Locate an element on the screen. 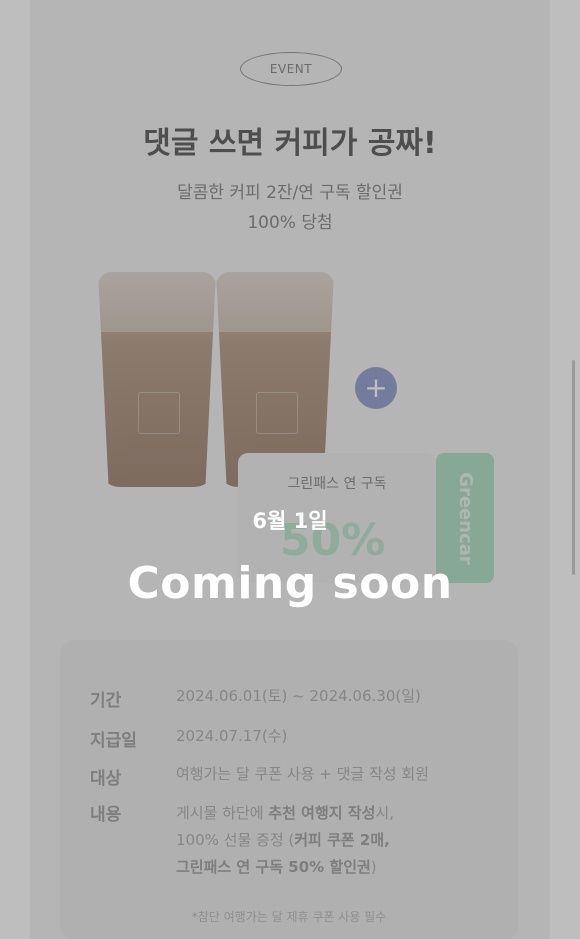 The width and height of the screenshot is (580, 939). overlay-date: 6월 1일 is located at coordinates (290, 521).